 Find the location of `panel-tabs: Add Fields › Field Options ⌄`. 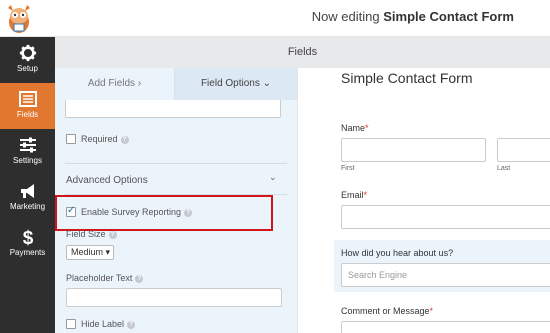

panel-tabs: Add Fields › Field Options ⌄ is located at coordinates (176, 84).